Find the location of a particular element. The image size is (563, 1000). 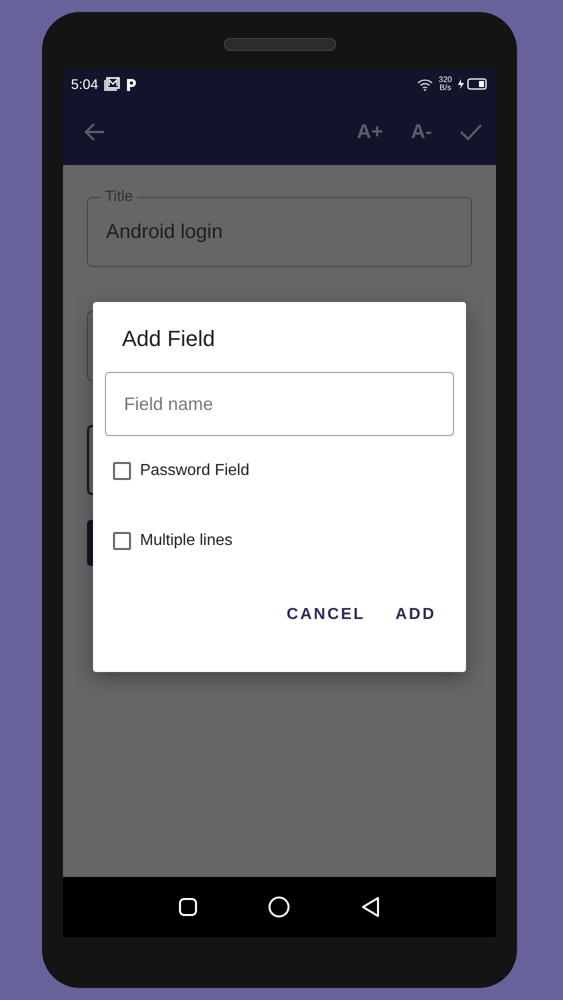

dialog-button: ADD is located at coordinates (415, 615).